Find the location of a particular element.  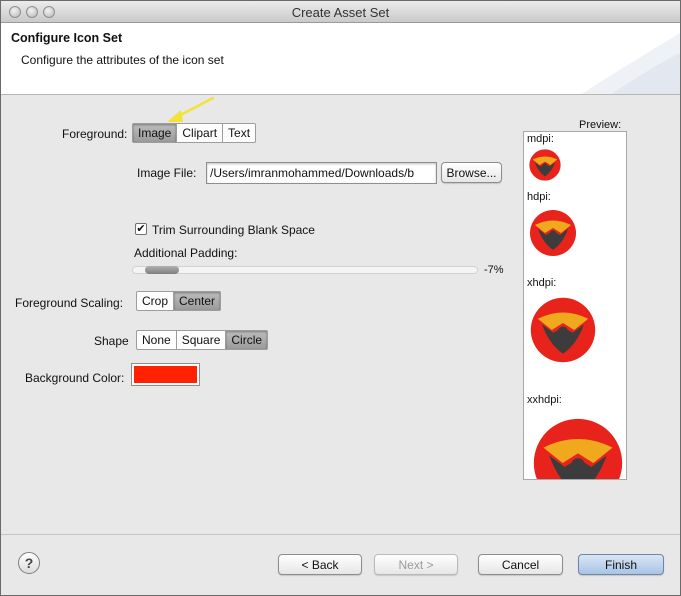

image-file-field: /Users/imranmohammed/Downloads/b is located at coordinates (321, 173).